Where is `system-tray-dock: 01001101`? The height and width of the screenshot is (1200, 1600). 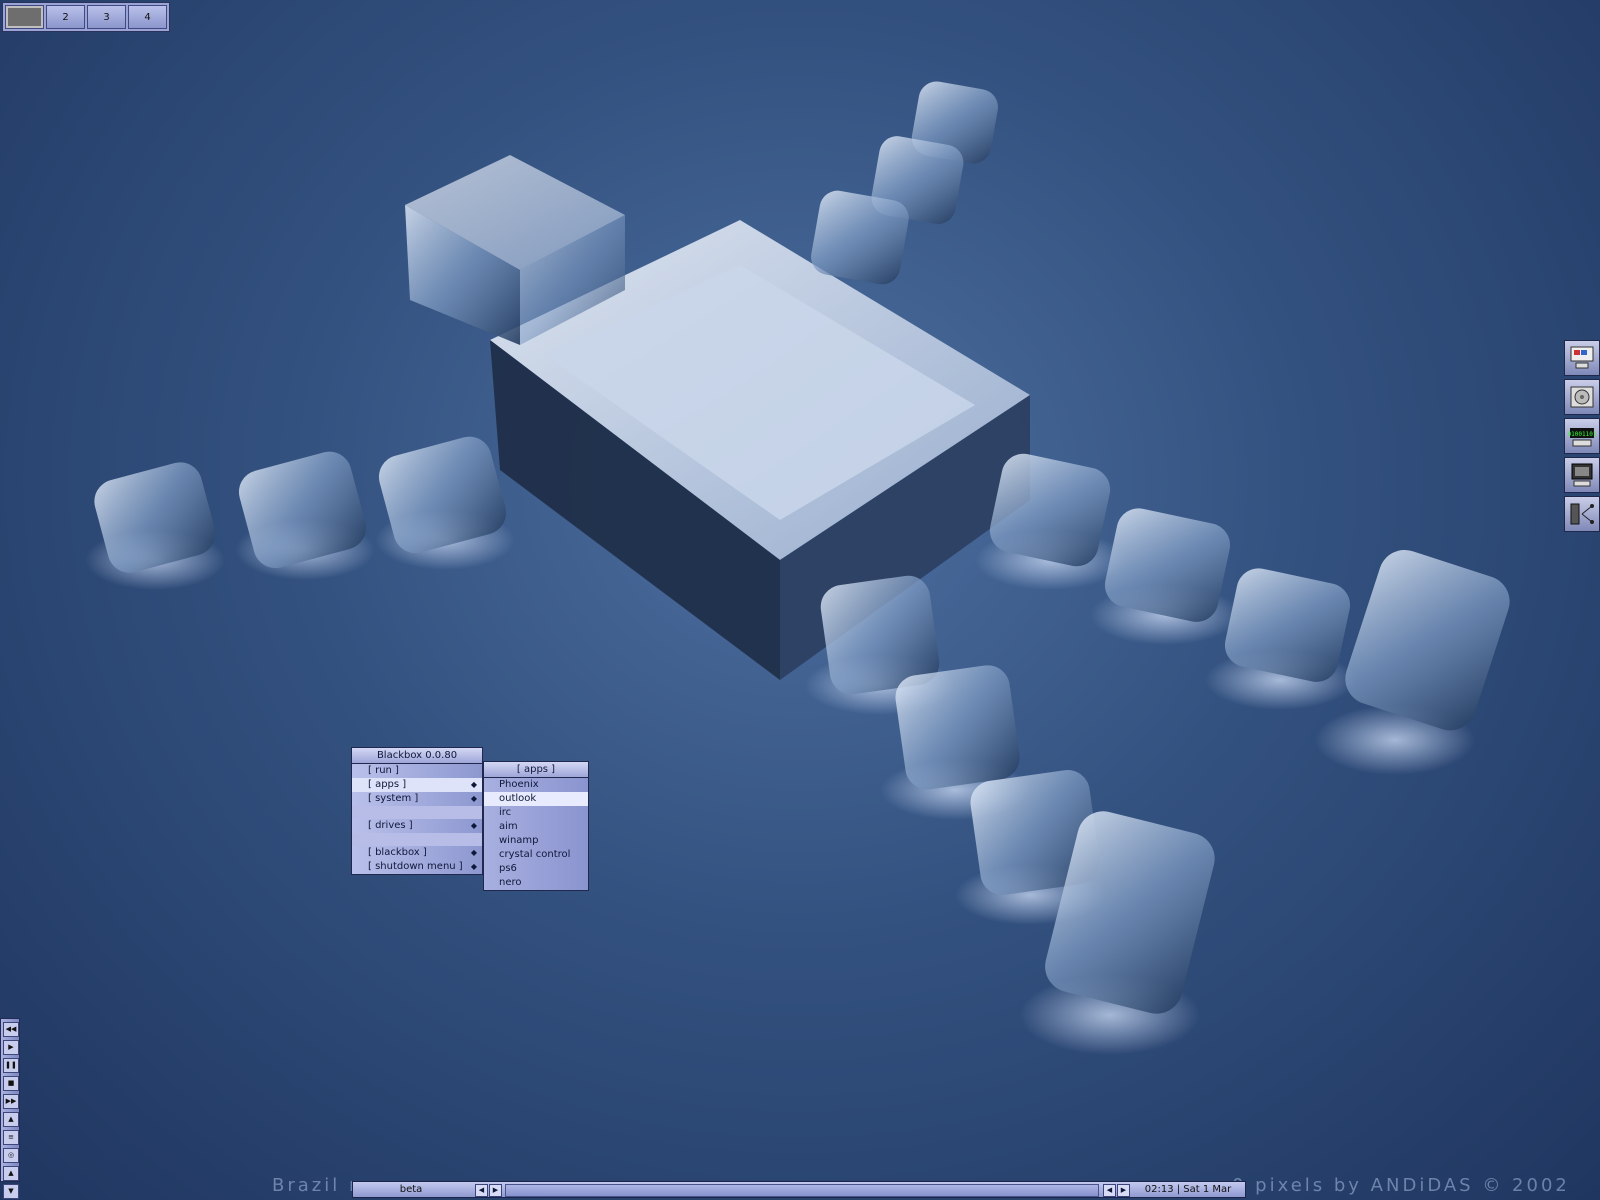
system-tray-dock: 01001101 is located at coordinates (1582, 437).